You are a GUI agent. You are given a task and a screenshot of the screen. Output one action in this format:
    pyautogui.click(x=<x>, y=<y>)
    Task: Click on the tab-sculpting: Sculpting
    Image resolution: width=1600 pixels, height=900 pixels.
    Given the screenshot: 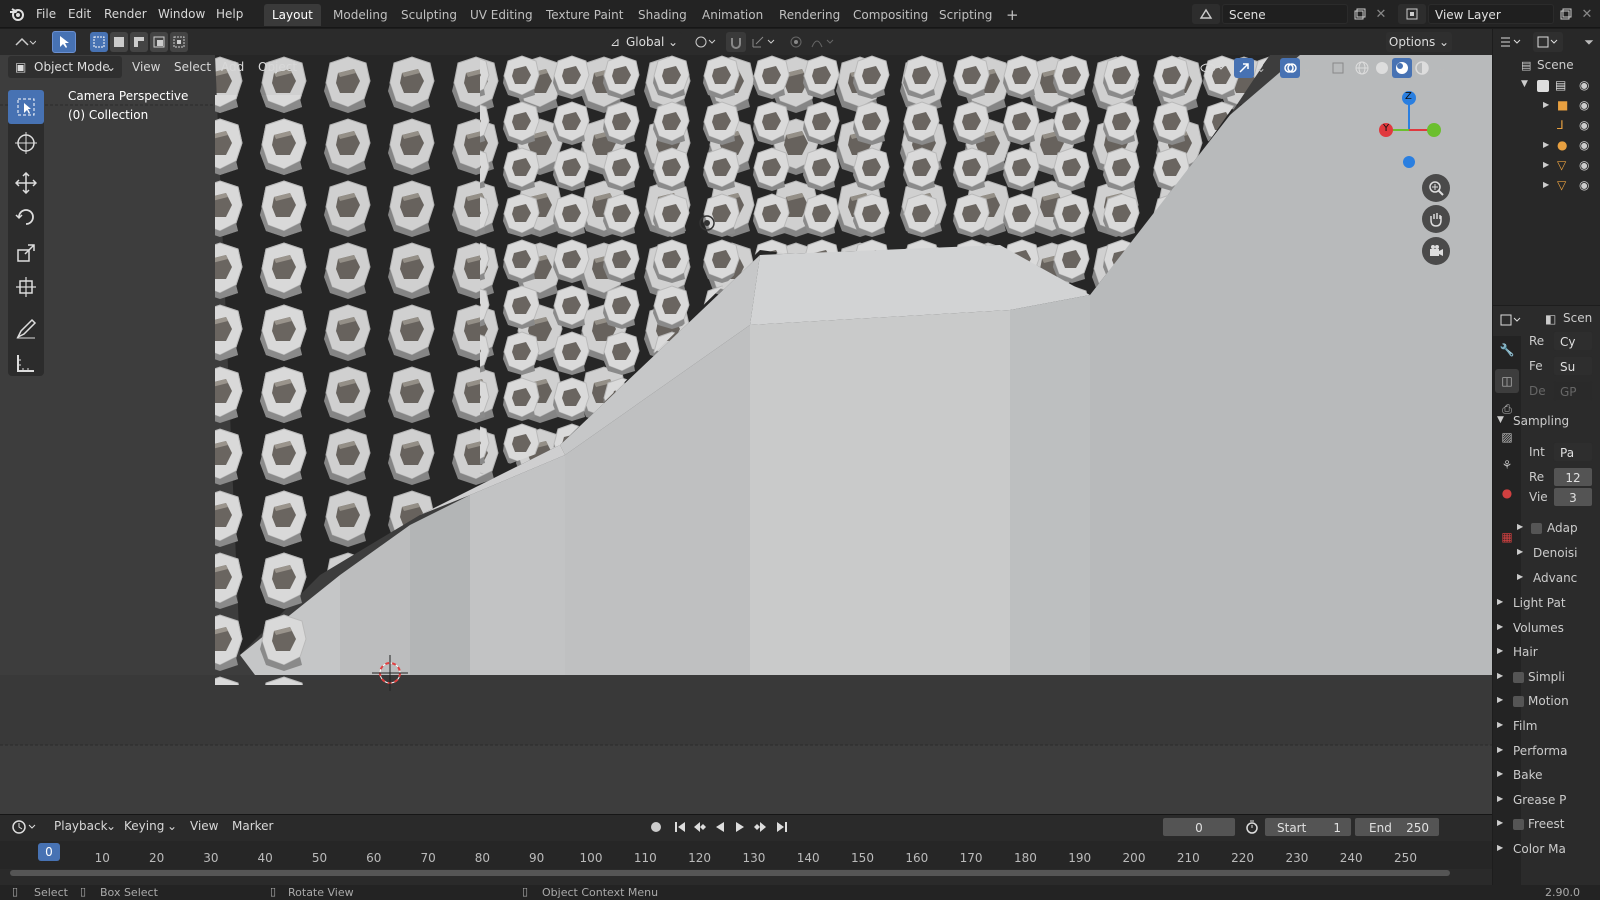 What is the action you would take?
    pyautogui.click(x=429, y=15)
    